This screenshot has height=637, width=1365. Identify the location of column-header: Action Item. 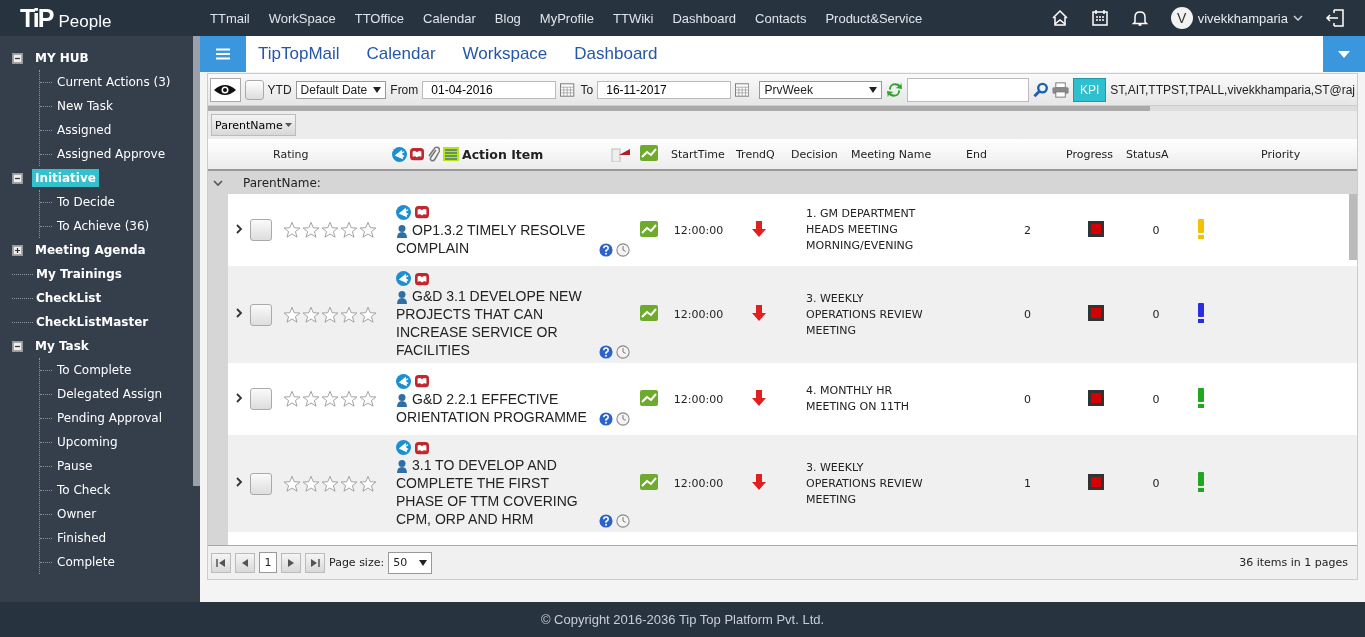
(503, 154).